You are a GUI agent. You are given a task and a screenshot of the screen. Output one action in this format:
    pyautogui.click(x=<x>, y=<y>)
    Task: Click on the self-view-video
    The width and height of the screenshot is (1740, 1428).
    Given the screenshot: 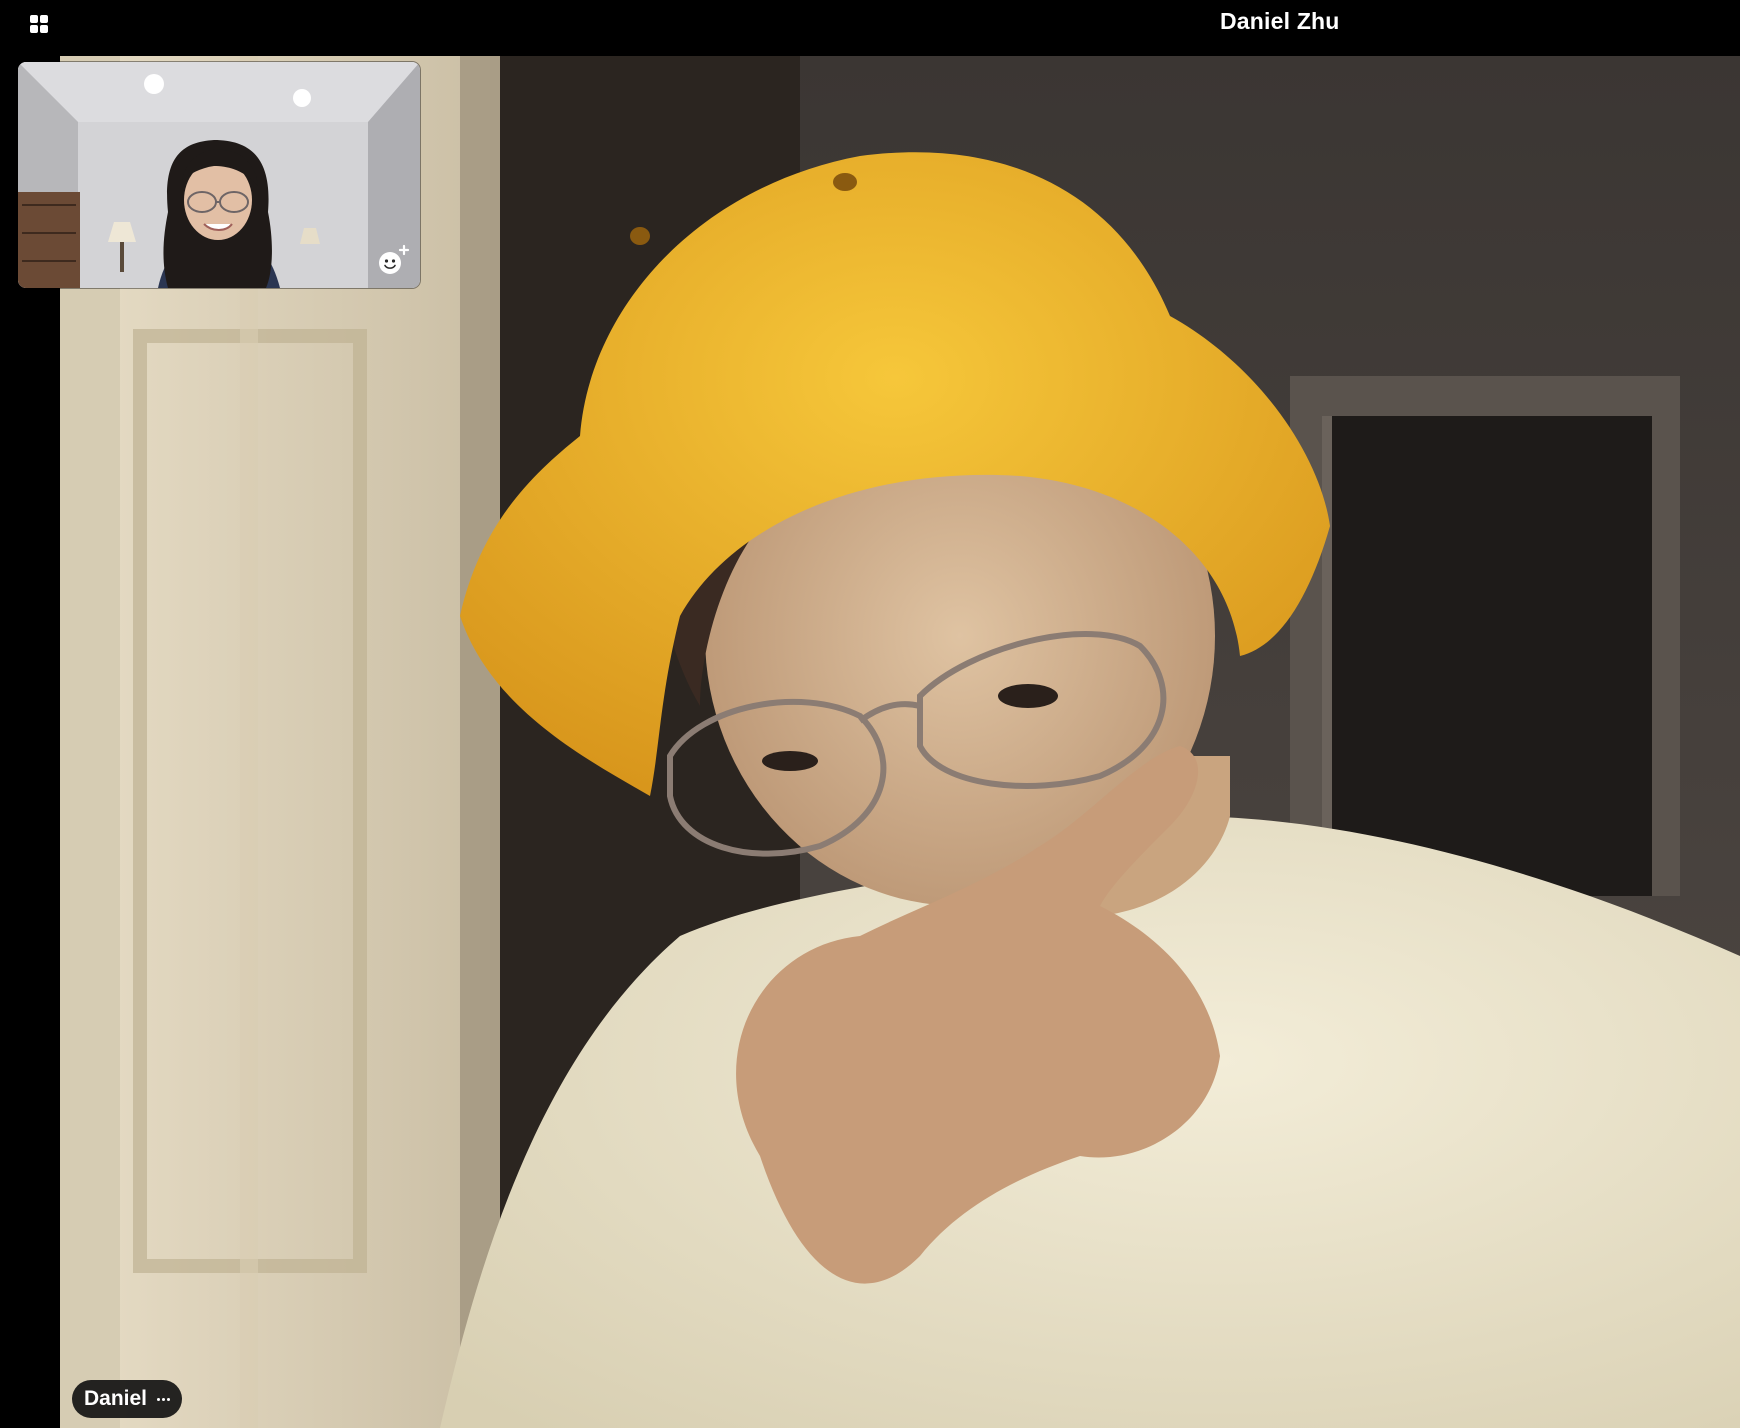 What is the action you would take?
    pyautogui.click(x=219, y=175)
    